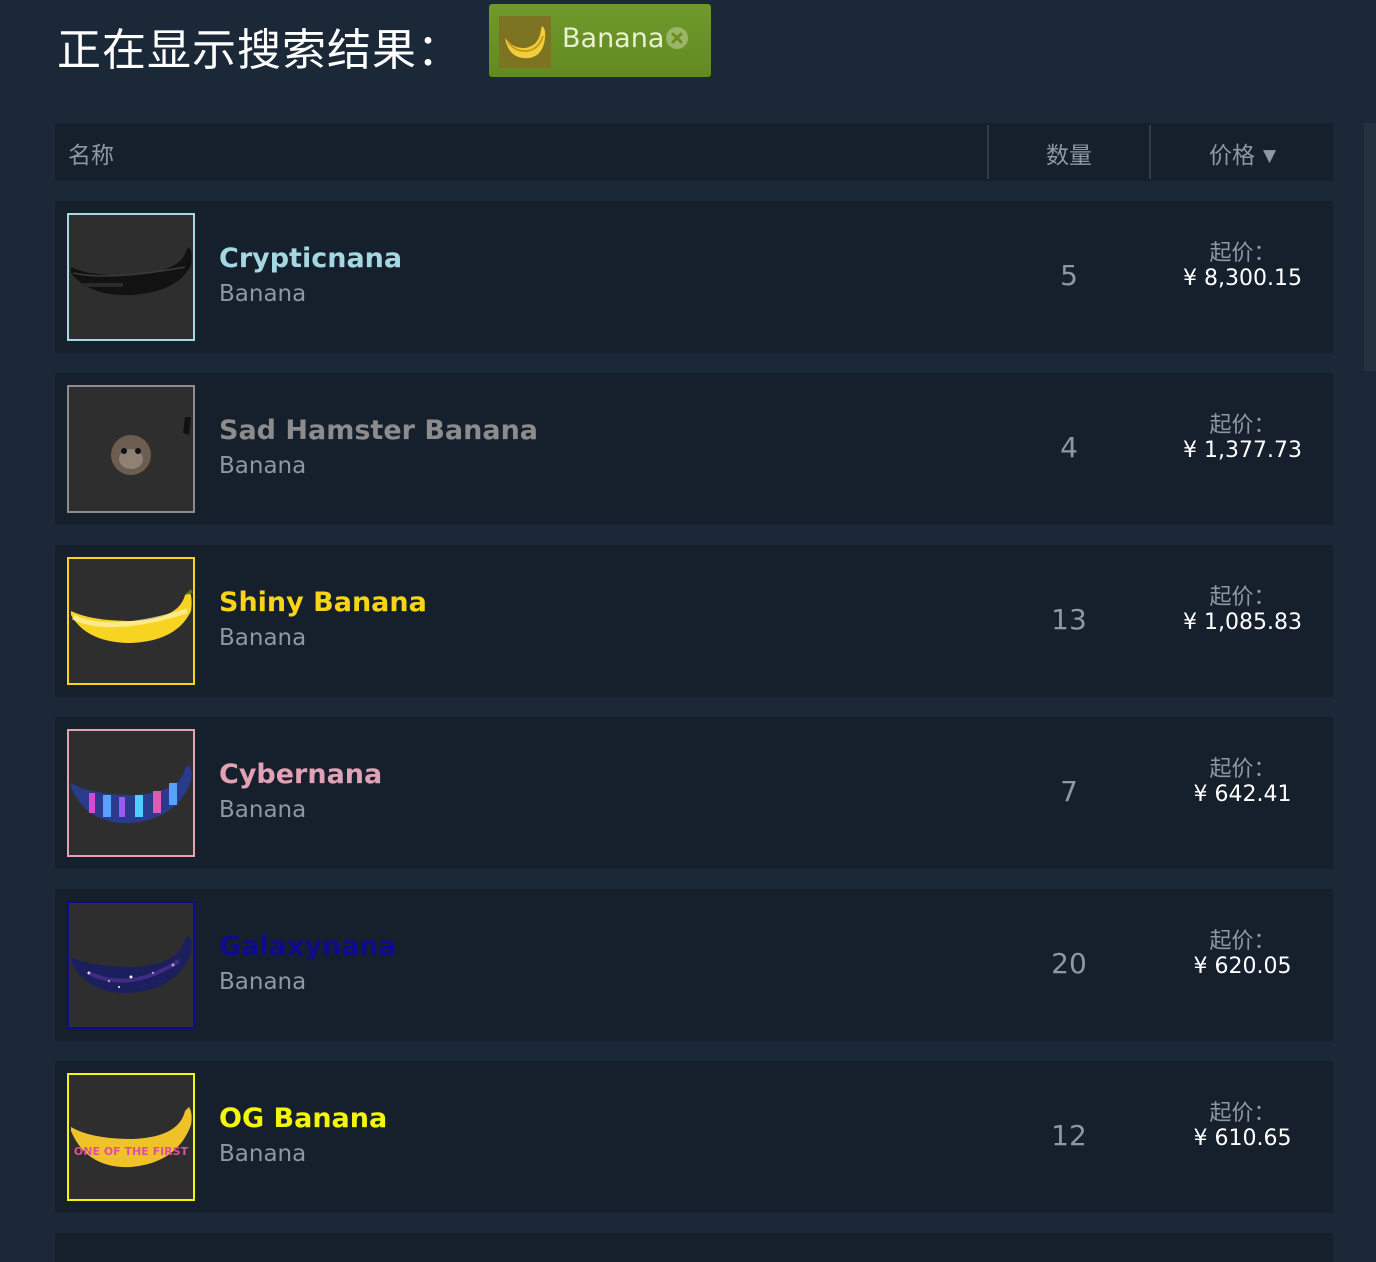 The width and height of the screenshot is (1376, 1262). Describe the element at coordinates (259, 50) in the screenshot. I see `search-results-title: 正在显示搜索结果：` at that location.